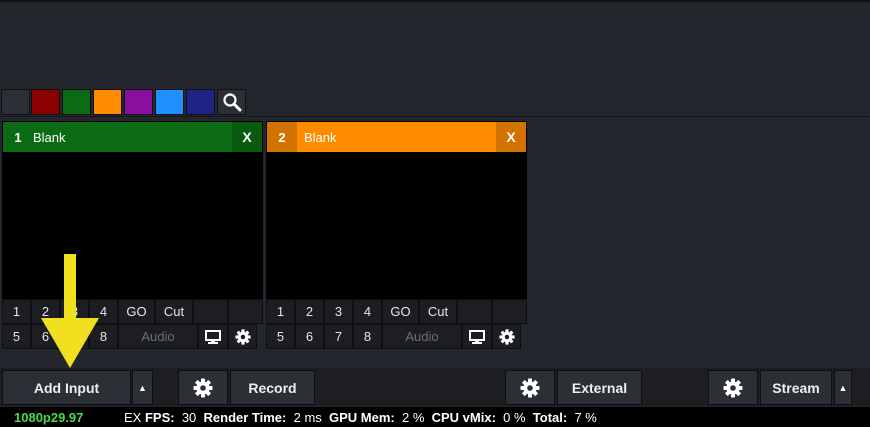 This screenshot has height=427, width=870. What do you see at coordinates (18, 137) in the screenshot?
I see `input-number: 1` at bounding box center [18, 137].